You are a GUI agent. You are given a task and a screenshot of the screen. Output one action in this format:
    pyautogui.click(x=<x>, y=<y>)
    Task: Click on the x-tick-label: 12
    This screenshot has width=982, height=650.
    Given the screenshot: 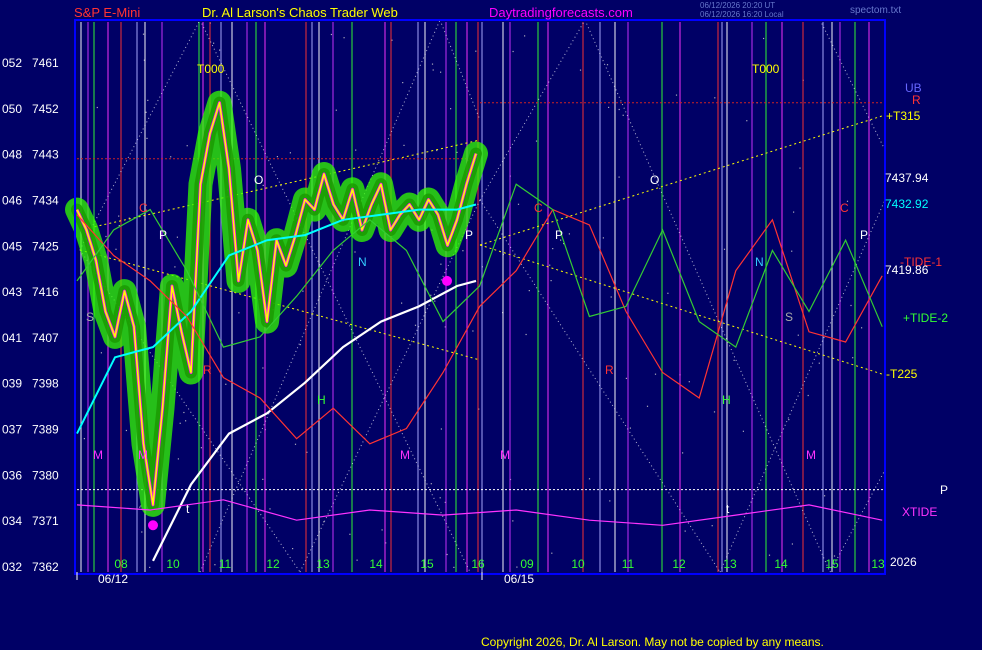 What is the action you would take?
    pyautogui.click(x=273, y=564)
    